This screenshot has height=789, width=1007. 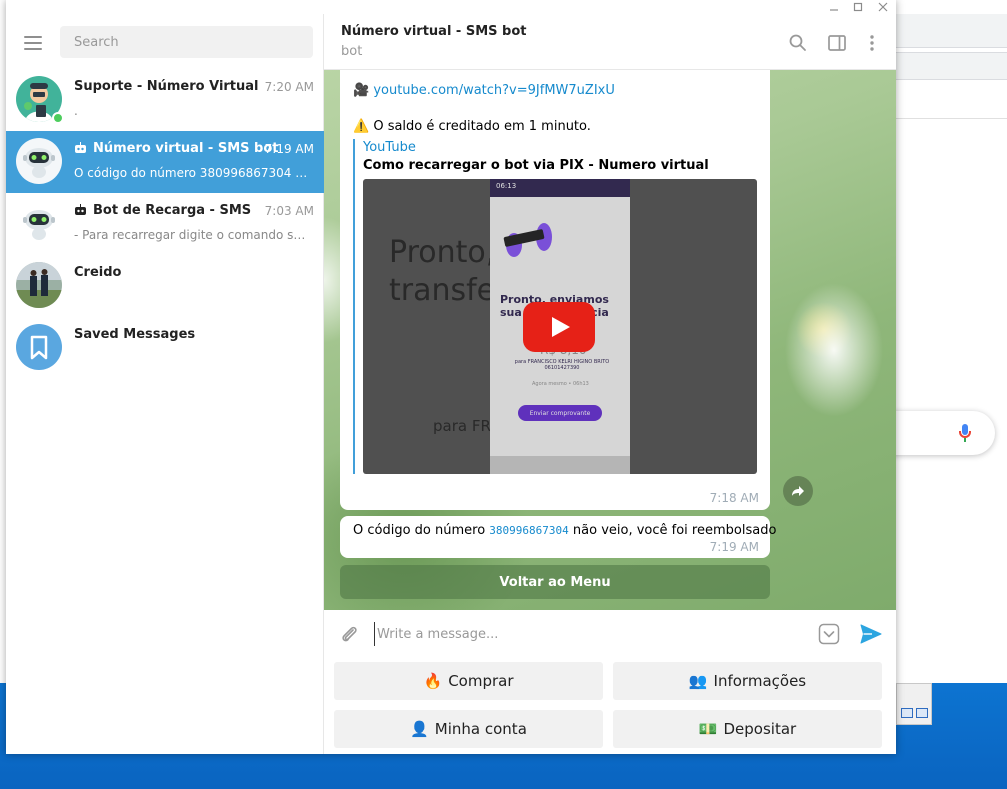 I want to click on message-composer, so click(x=610, y=634).